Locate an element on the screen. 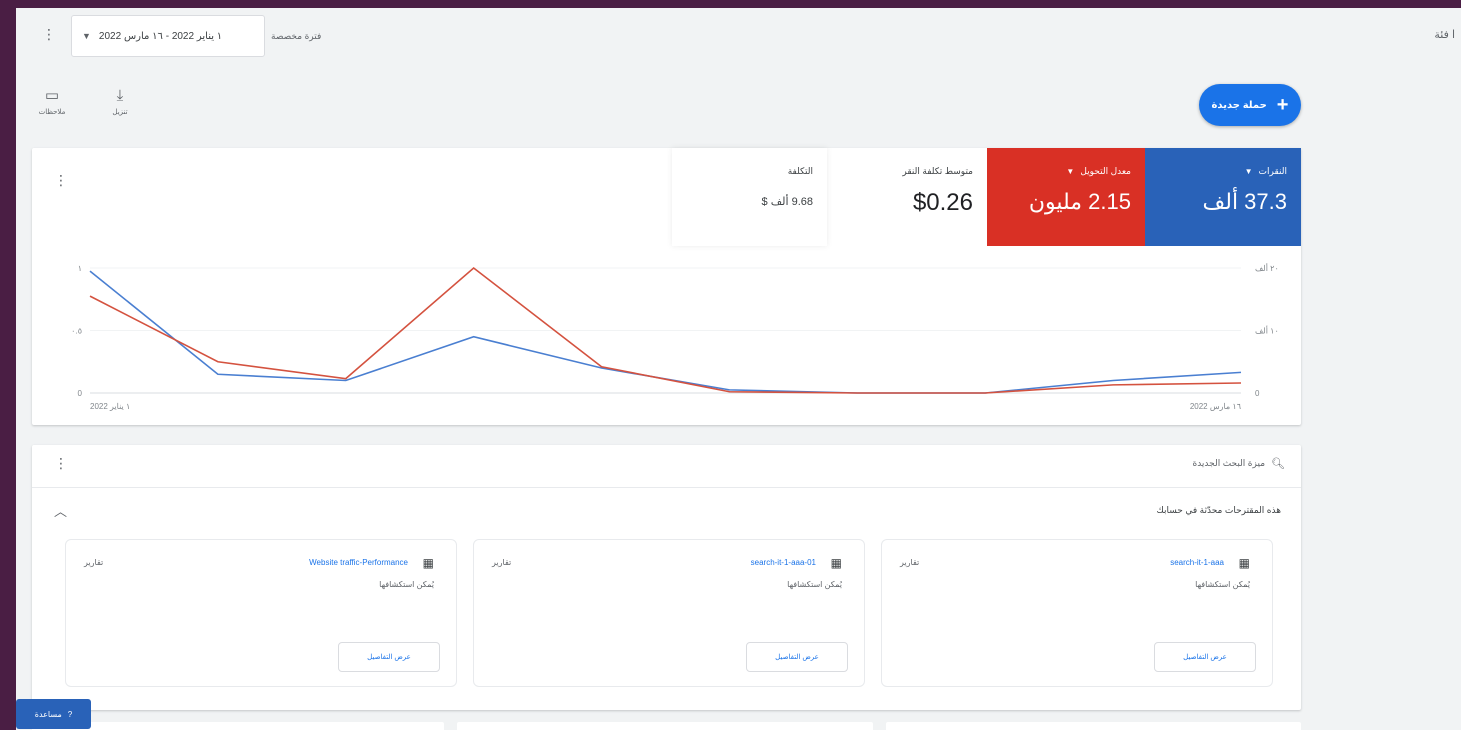 The height and width of the screenshot is (730, 1461). help-button: مساعدة ? is located at coordinates (53, 714).